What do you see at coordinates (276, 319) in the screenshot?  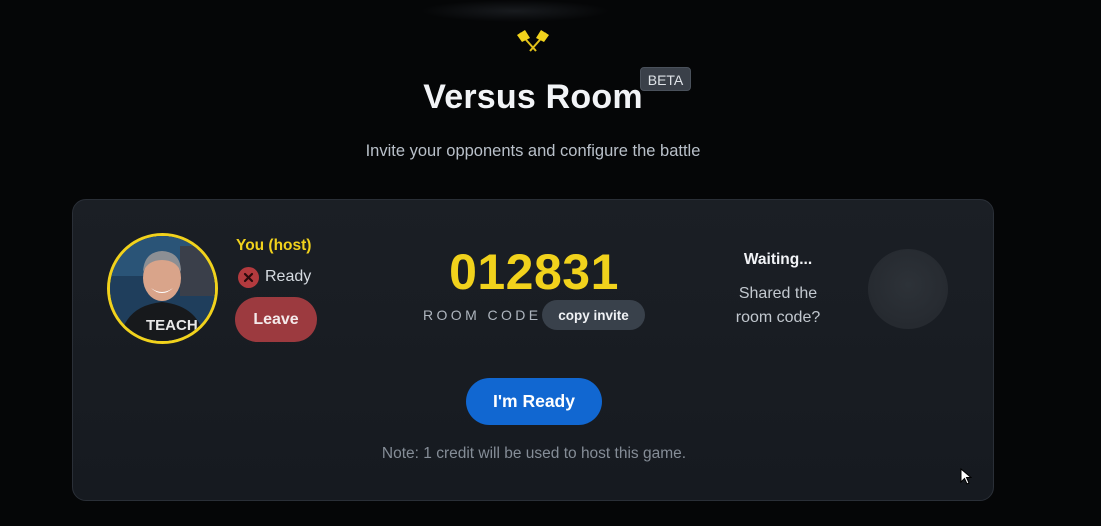 I see `leave-button: Leave` at bounding box center [276, 319].